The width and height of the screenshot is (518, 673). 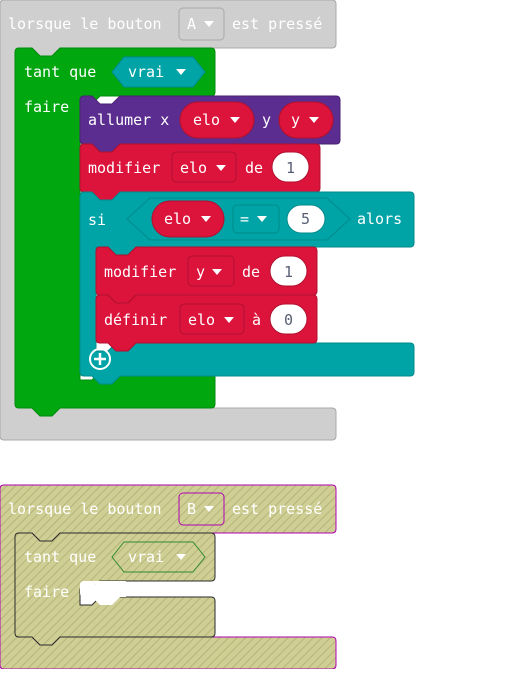 What do you see at coordinates (306, 120) in the screenshot?
I see `plot-y-variable-dropdown: y` at bounding box center [306, 120].